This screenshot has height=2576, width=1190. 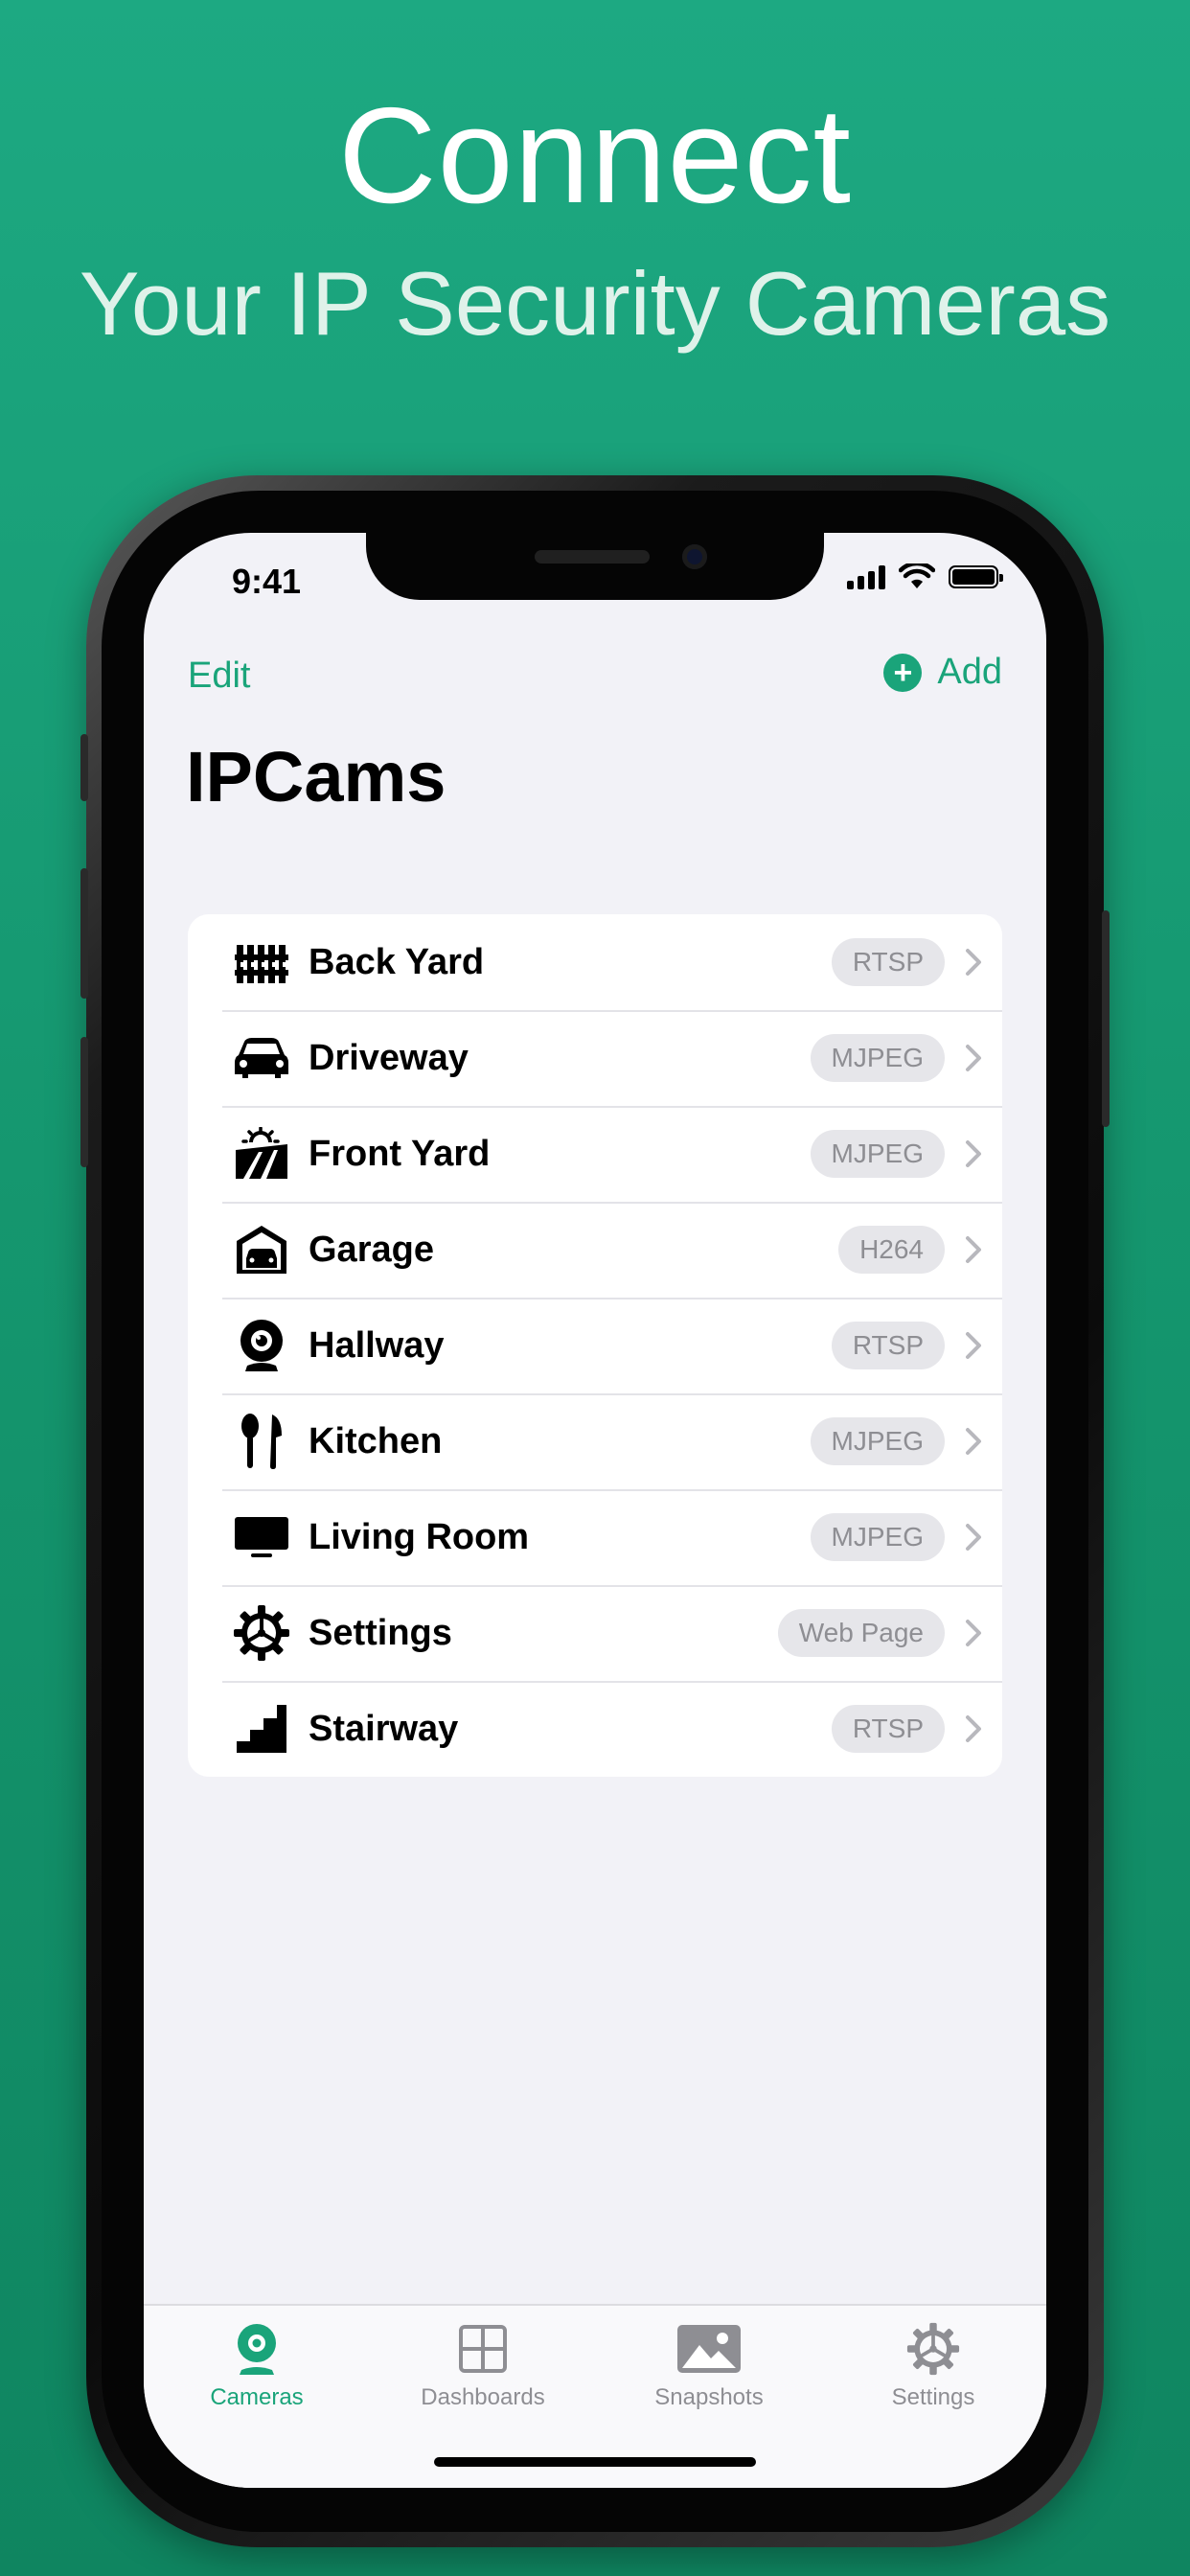 What do you see at coordinates (595, 2396) in the screenshot?
I see `tab-bar: Cameras Dashboards Snapshots Settings` at bounding box center [595, 2396].